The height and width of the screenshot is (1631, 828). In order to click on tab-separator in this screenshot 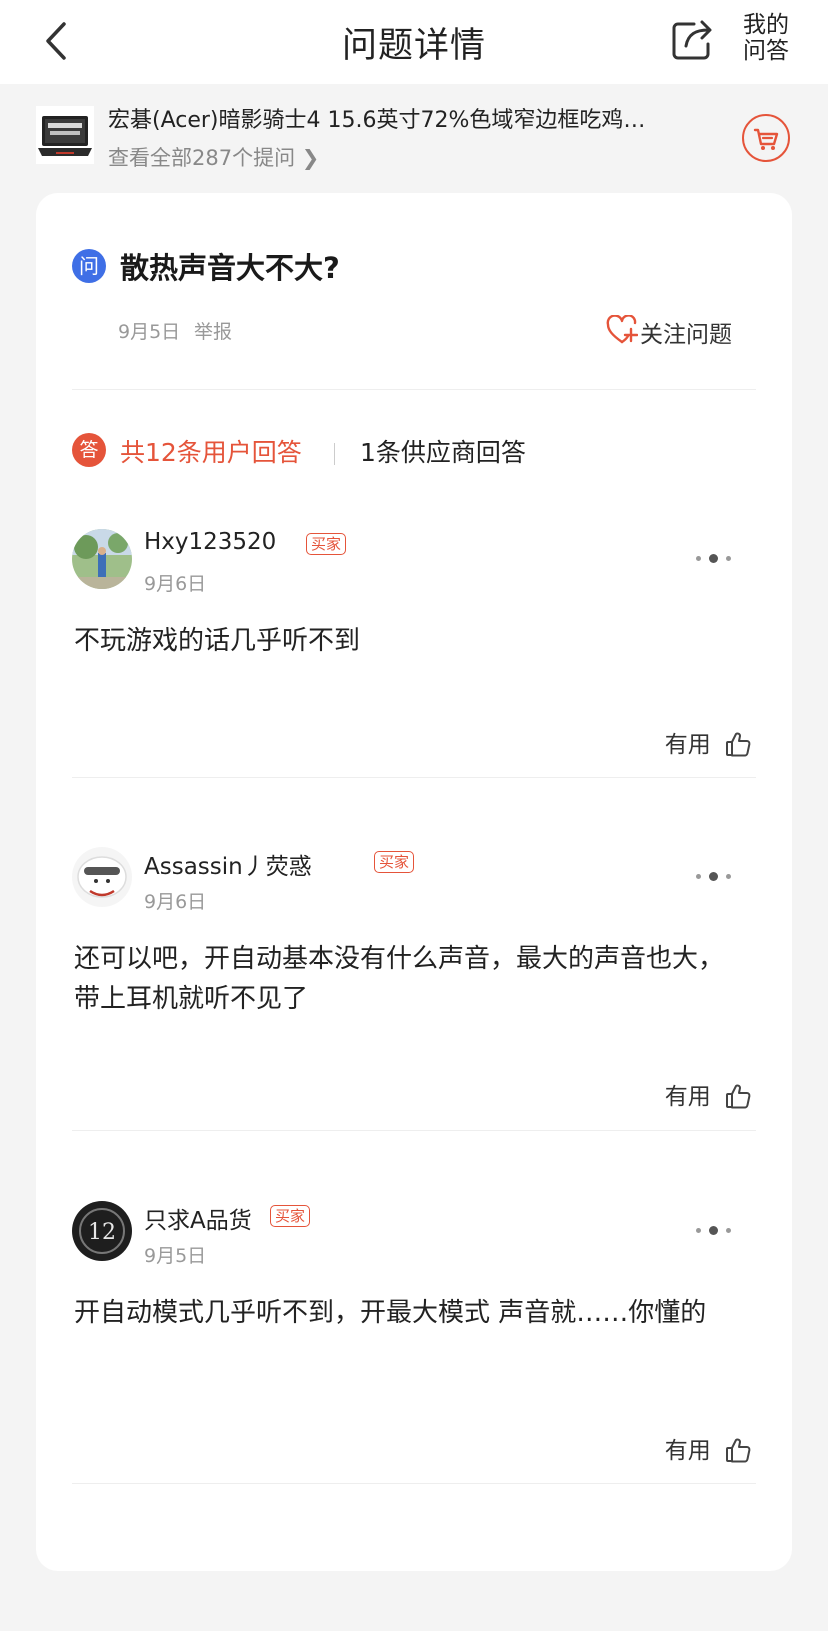, I will do `click(334, 454)`.